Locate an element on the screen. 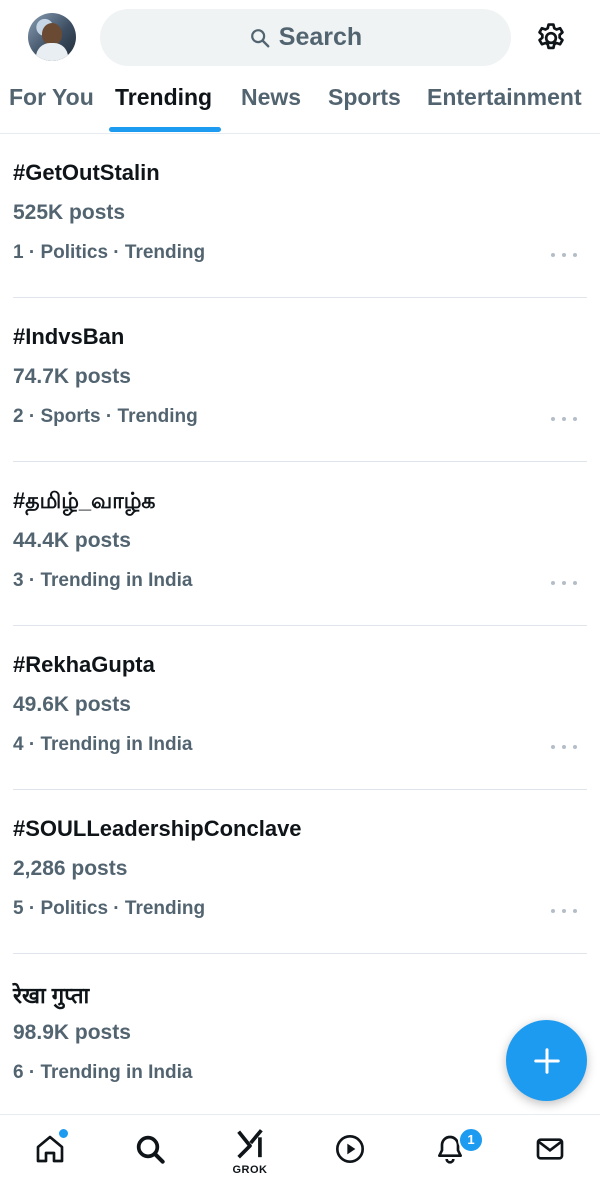  trend-meta: 6 · Trending in India is located at coordinates (103, 1072).